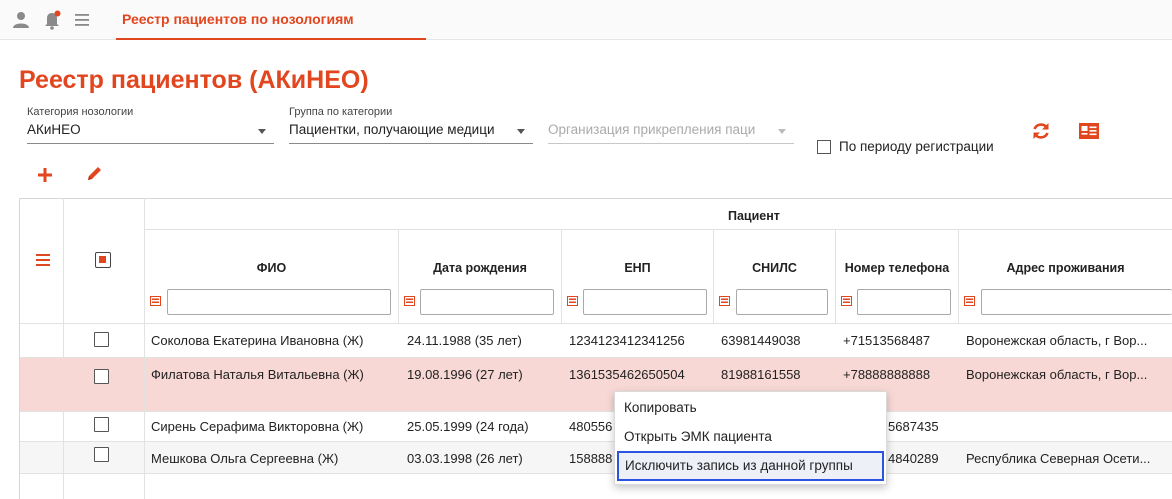 This screenshot has height=499, width=1172. What do you see at coordinates (465, 374) in the screenshot?
I see `cell-dob: 19.08.1996 (27 лет)` at bounding box center [465, 374].